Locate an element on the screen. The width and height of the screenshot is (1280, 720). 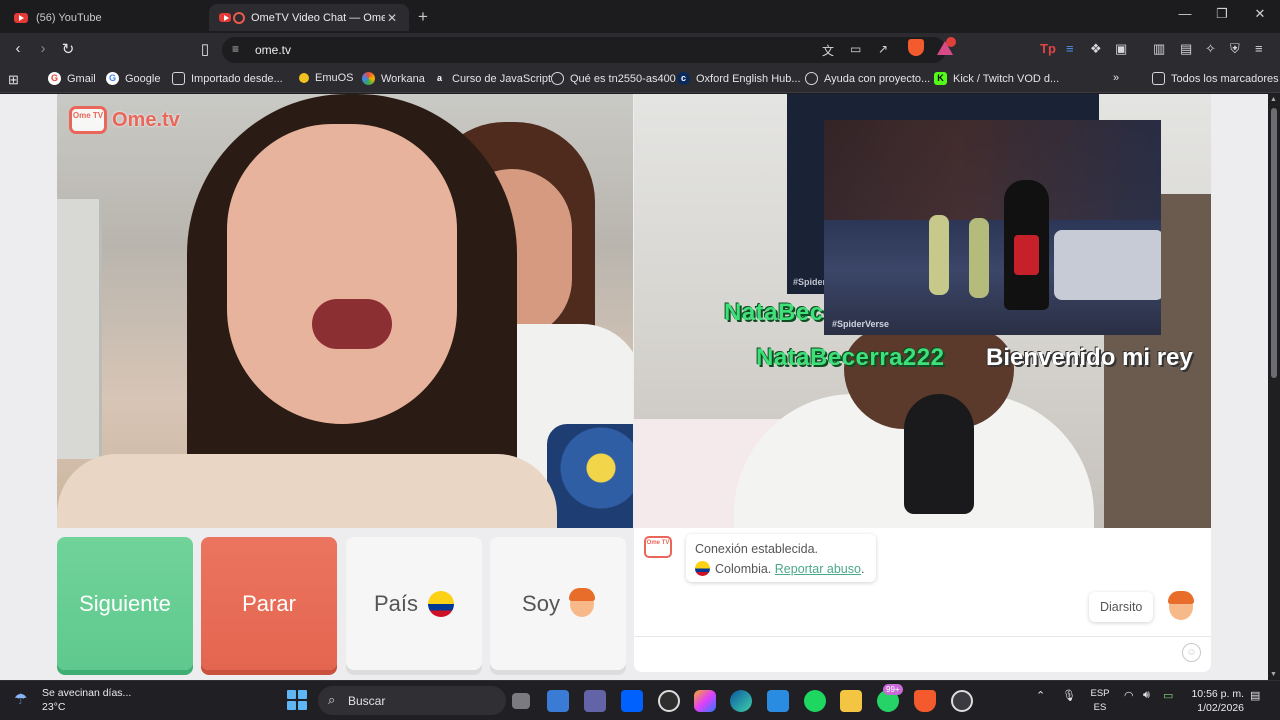
translate-icon: 文 is located at coordinates (828, 50).